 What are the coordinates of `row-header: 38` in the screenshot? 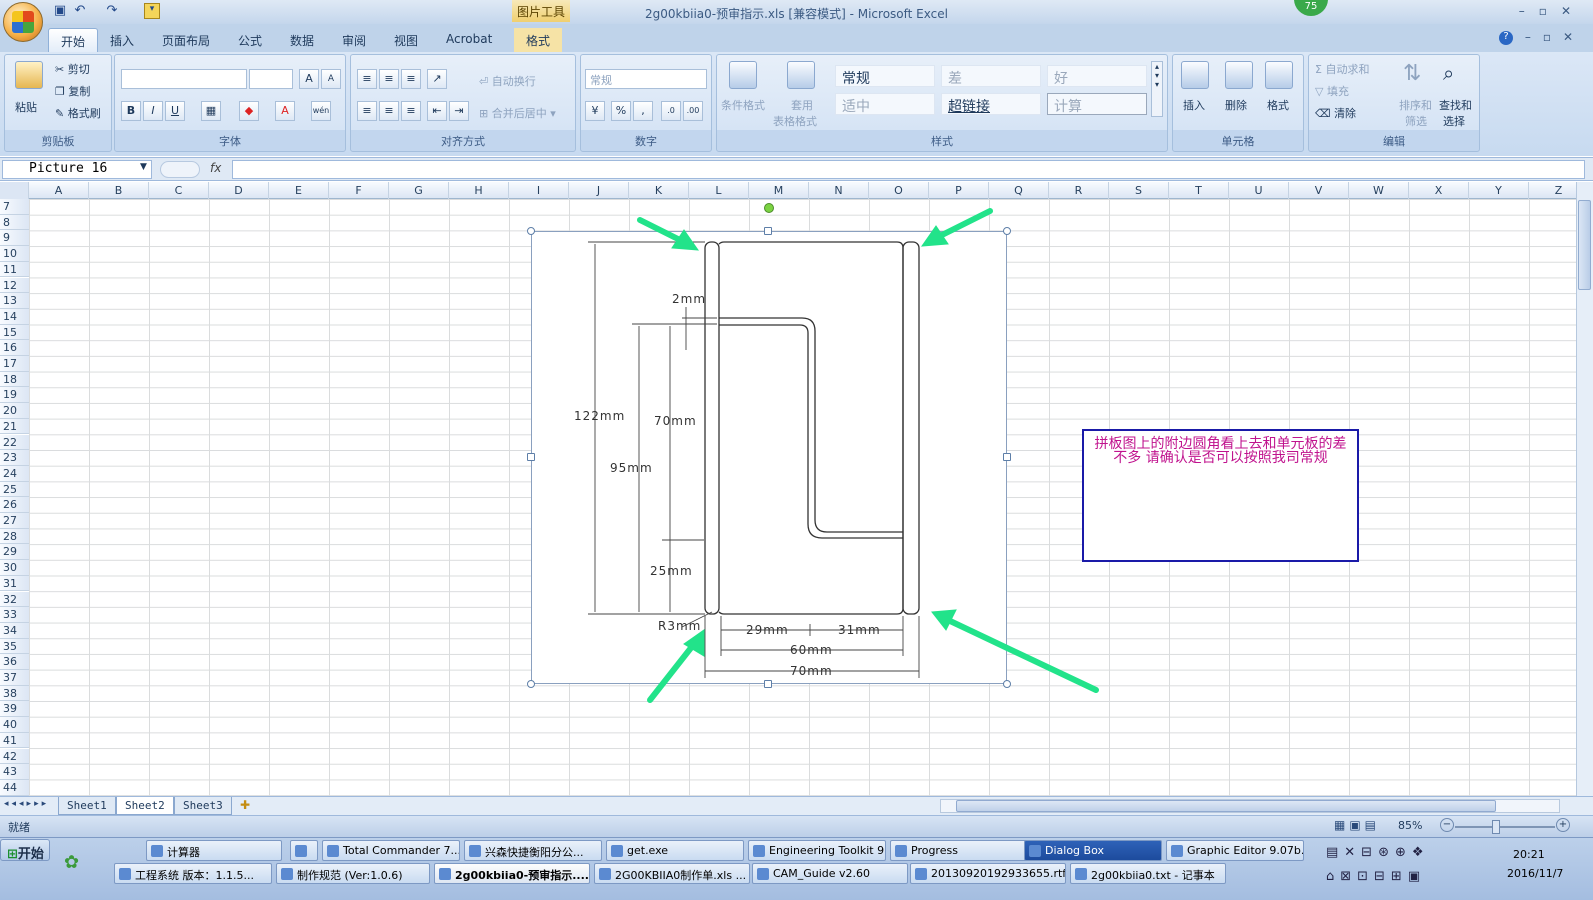 It's located at (14, 693).